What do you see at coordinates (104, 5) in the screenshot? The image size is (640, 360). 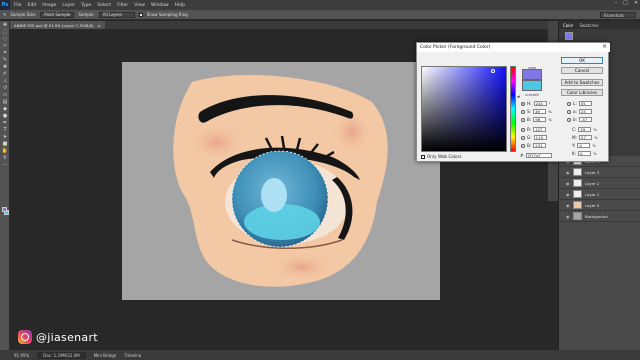 I see `menu-select: Select` at bounding box center [104, 5].